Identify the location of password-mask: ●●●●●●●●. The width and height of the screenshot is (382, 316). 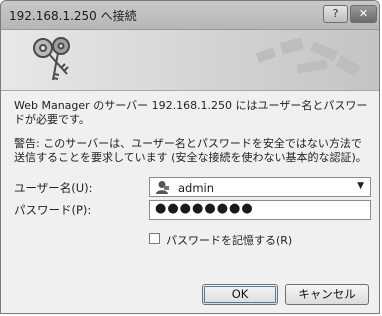
(204, 208).